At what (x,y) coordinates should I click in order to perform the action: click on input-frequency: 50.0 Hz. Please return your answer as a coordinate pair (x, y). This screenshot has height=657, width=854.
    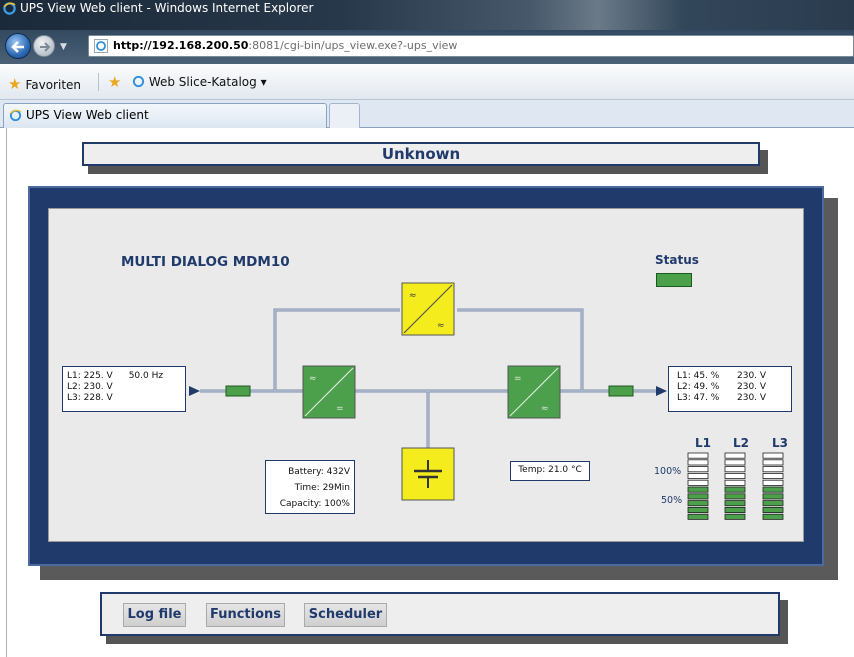
    Looking at the image, I should click on (146, 376).